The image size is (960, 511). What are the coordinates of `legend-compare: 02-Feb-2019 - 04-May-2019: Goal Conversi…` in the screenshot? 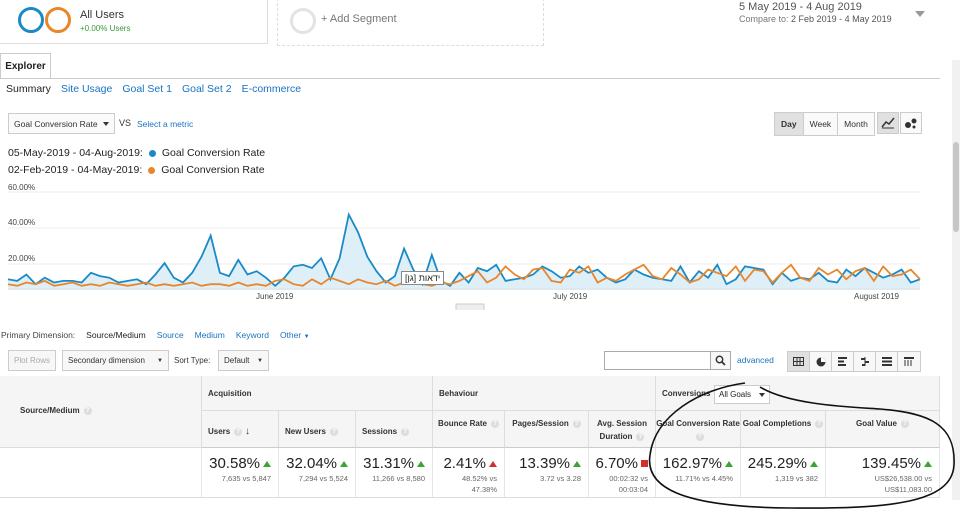 It's located at (136, 170).